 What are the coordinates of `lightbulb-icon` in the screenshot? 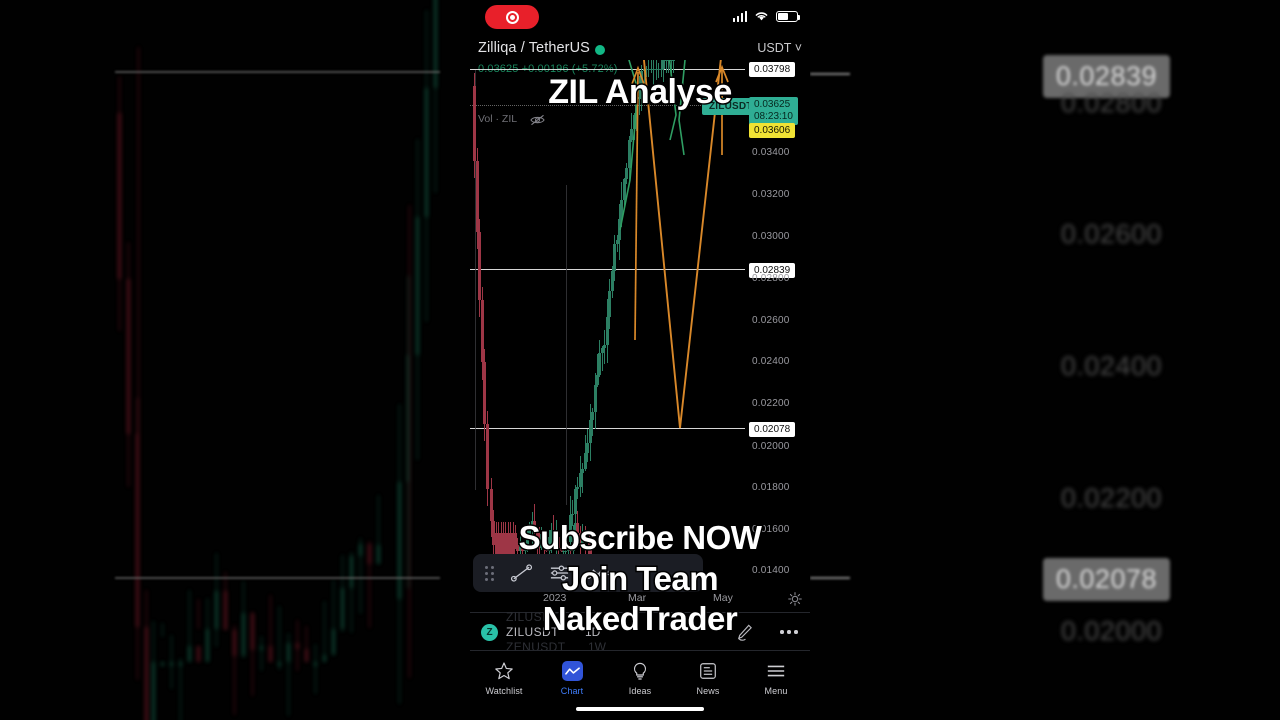 It's located at (640, 671).